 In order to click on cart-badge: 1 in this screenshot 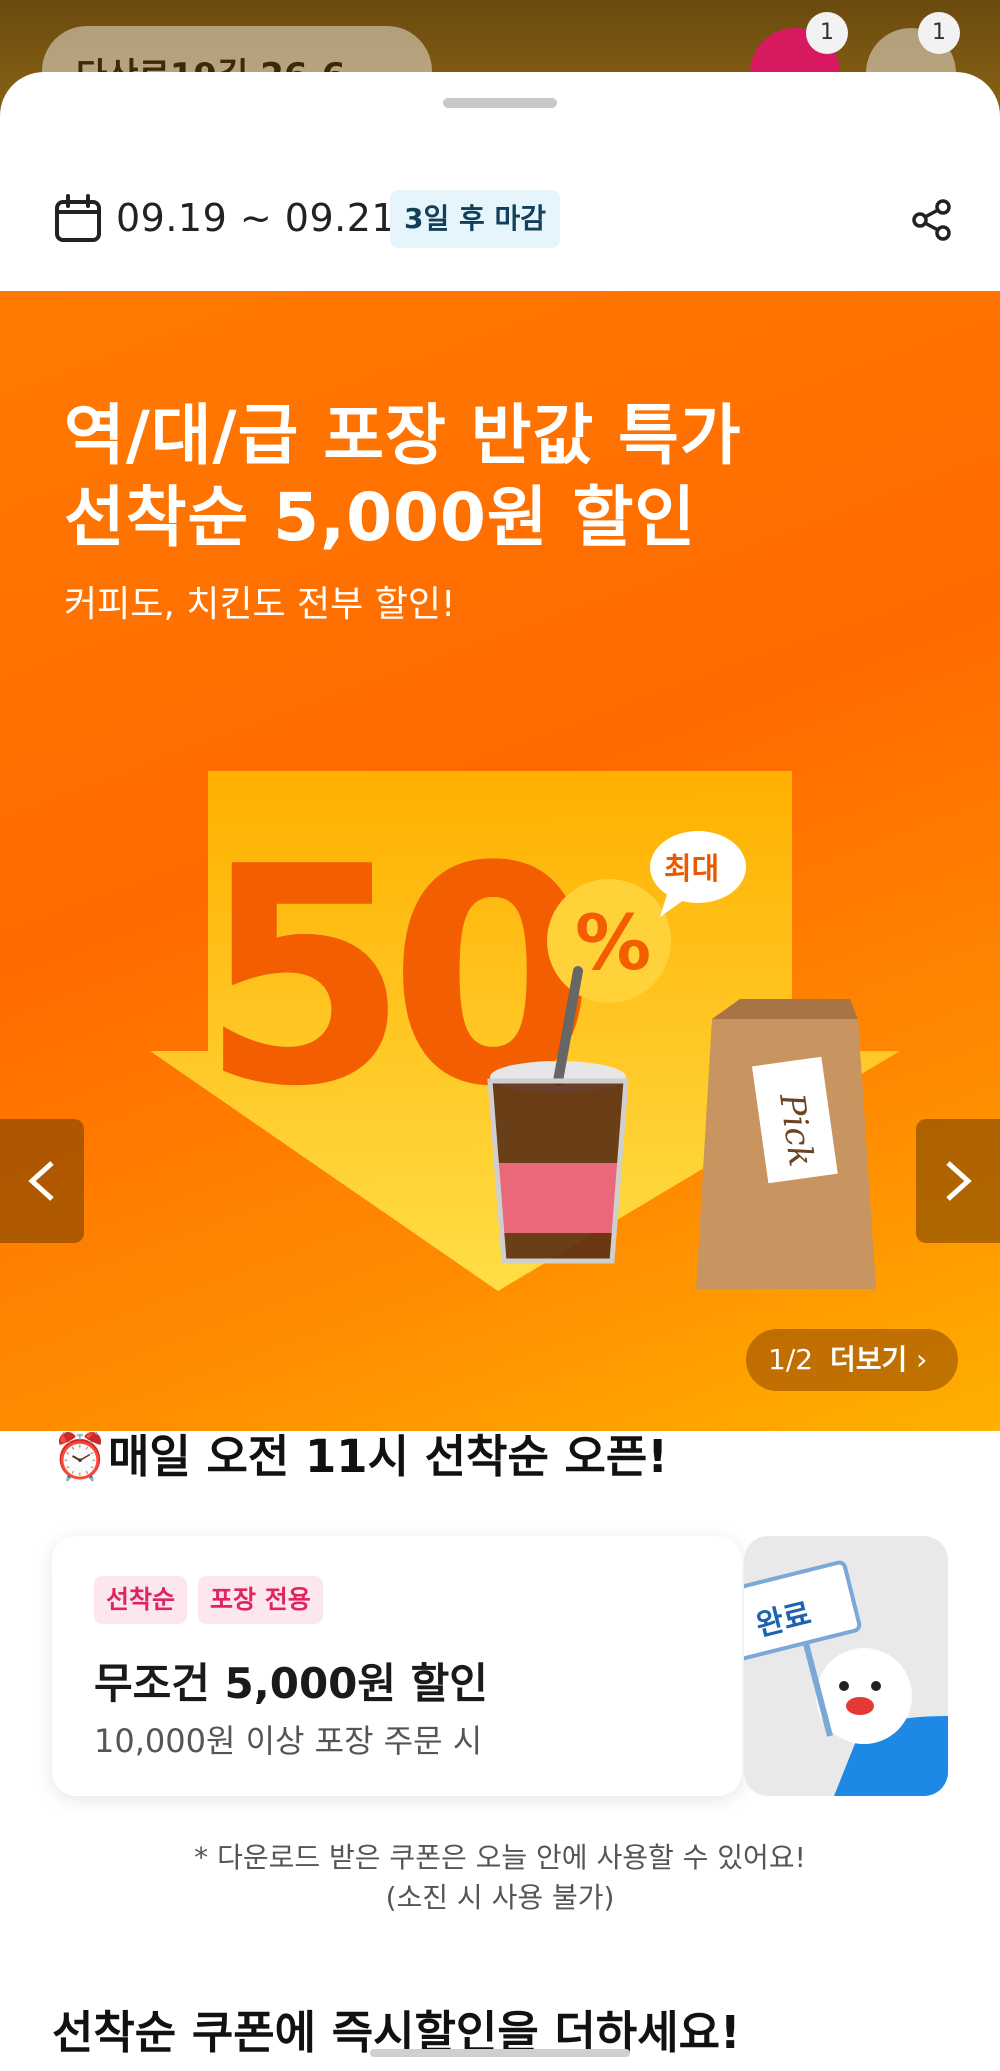, I will do `click(827, 33)`.